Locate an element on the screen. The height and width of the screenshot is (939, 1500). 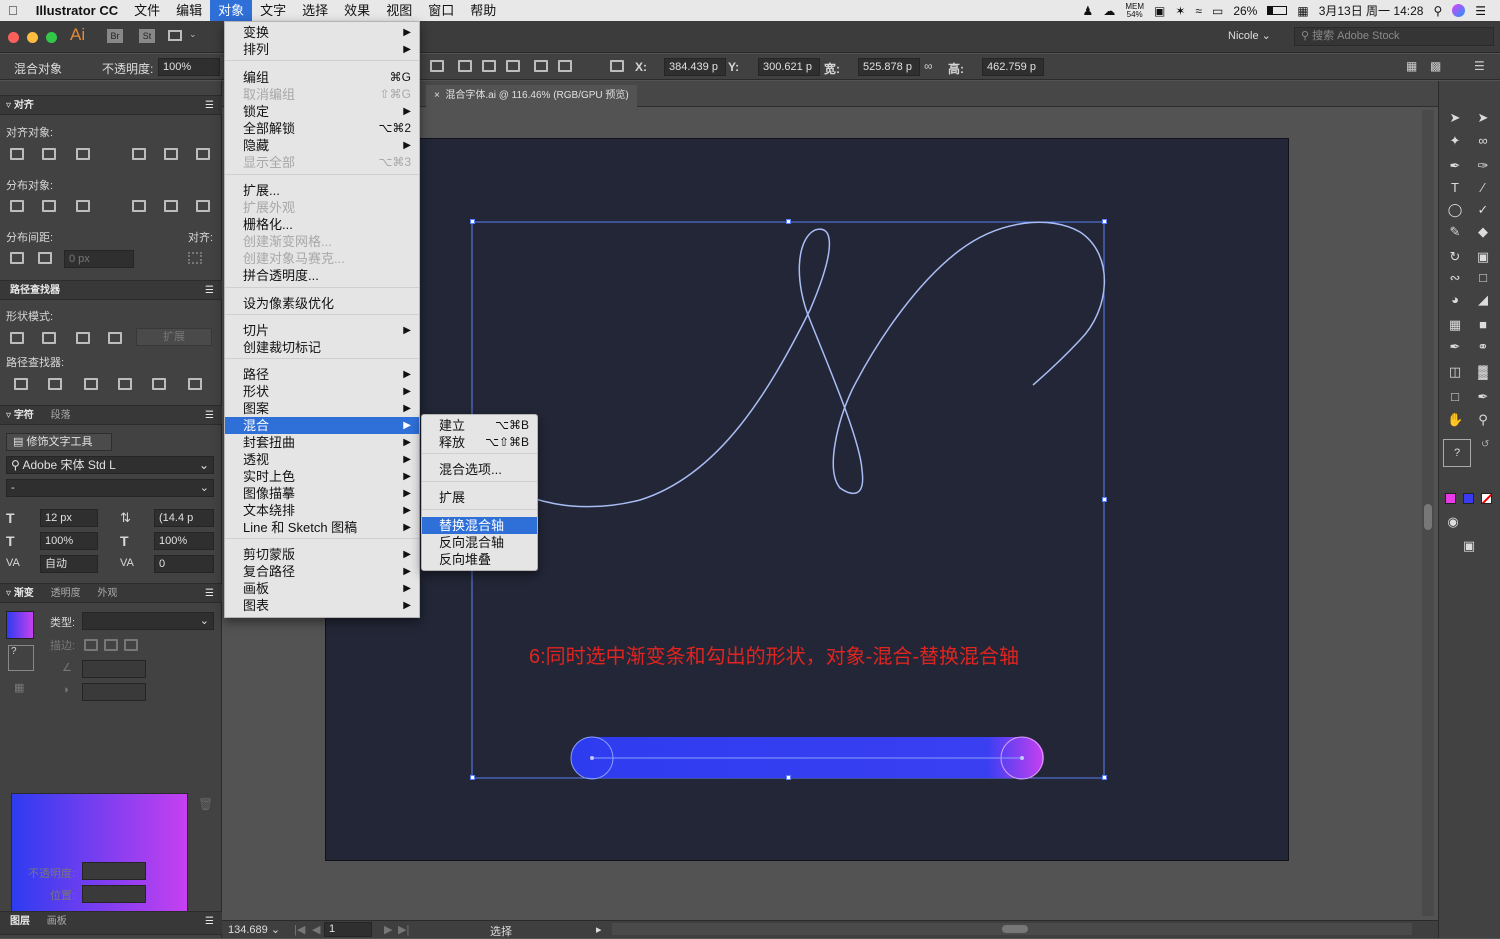
selection-tool-icon: ➤ is located at coordinates (1455, 118).